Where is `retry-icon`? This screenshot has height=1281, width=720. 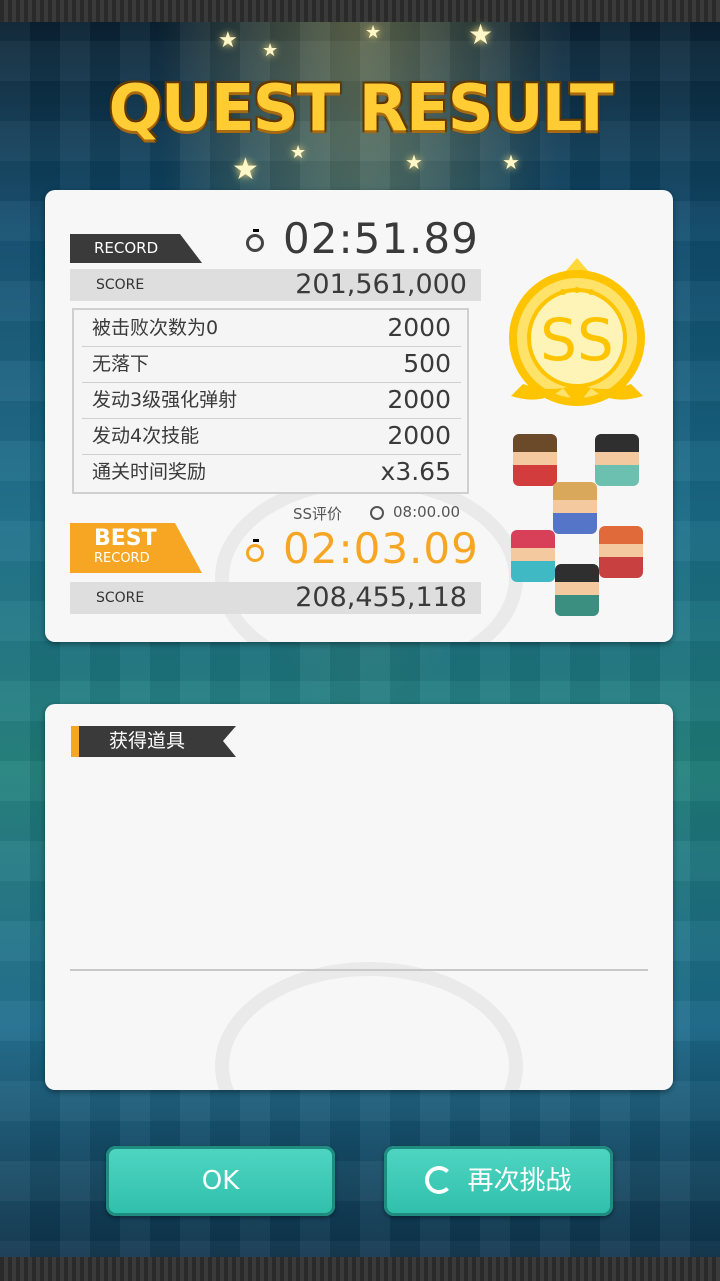 retry-icon is located at coordinates (439, 1179).